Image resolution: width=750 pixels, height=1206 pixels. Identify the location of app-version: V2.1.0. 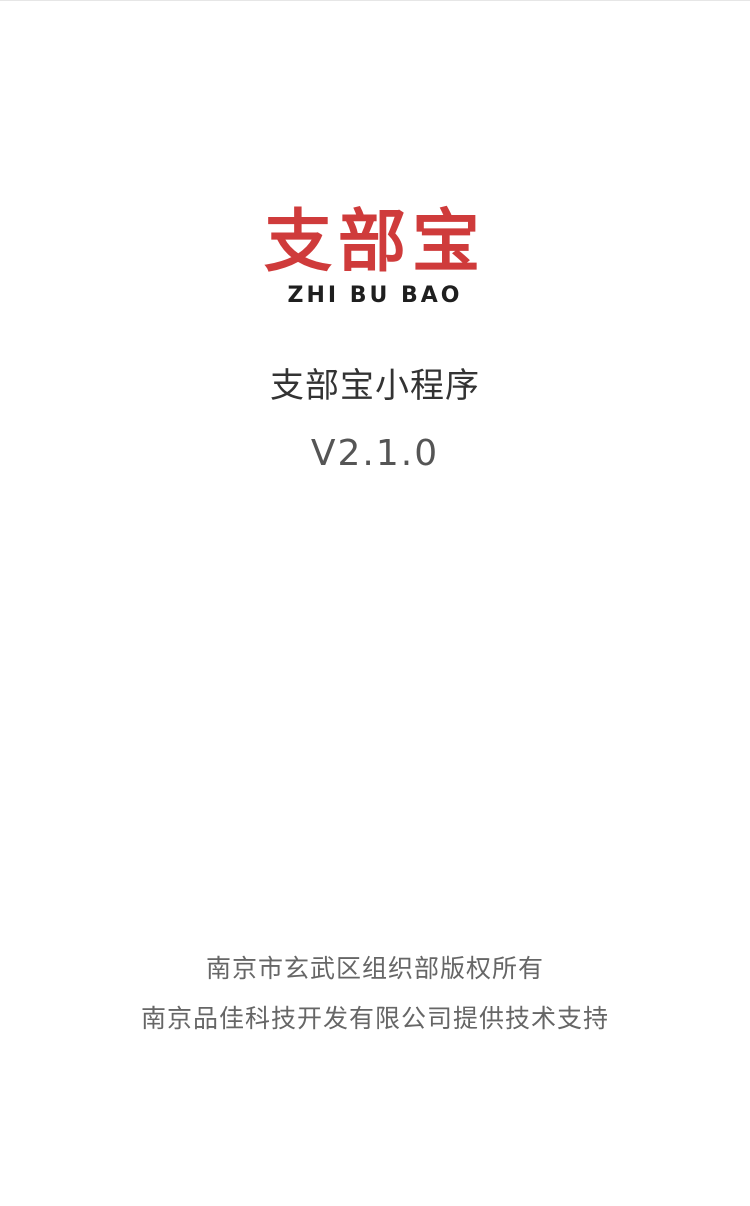
(375, 453).